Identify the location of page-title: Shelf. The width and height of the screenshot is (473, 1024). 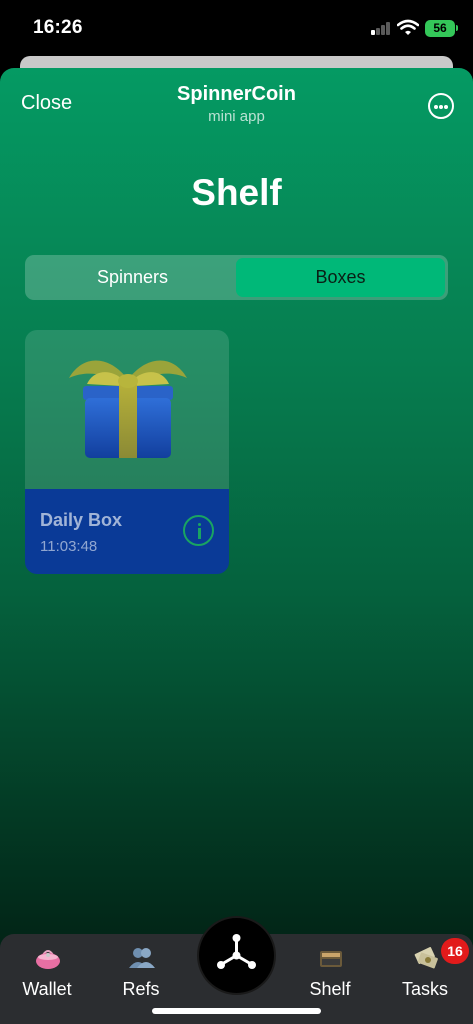
(236, 192).